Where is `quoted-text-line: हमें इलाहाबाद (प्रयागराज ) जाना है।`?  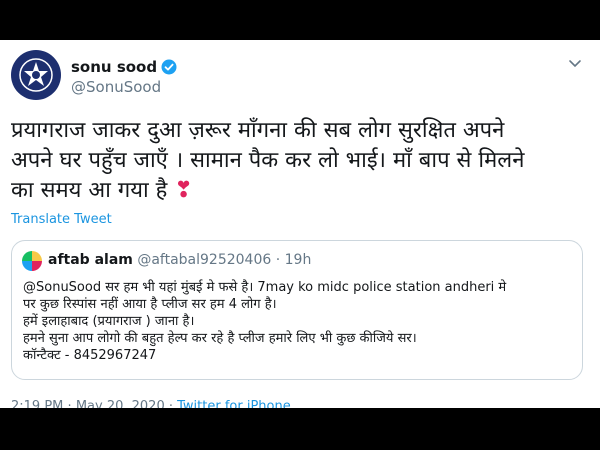
quoted-text-line: हमें इलाहाबाद (प्रयागराज ) जाना है। is located at coordinates (109, 321).